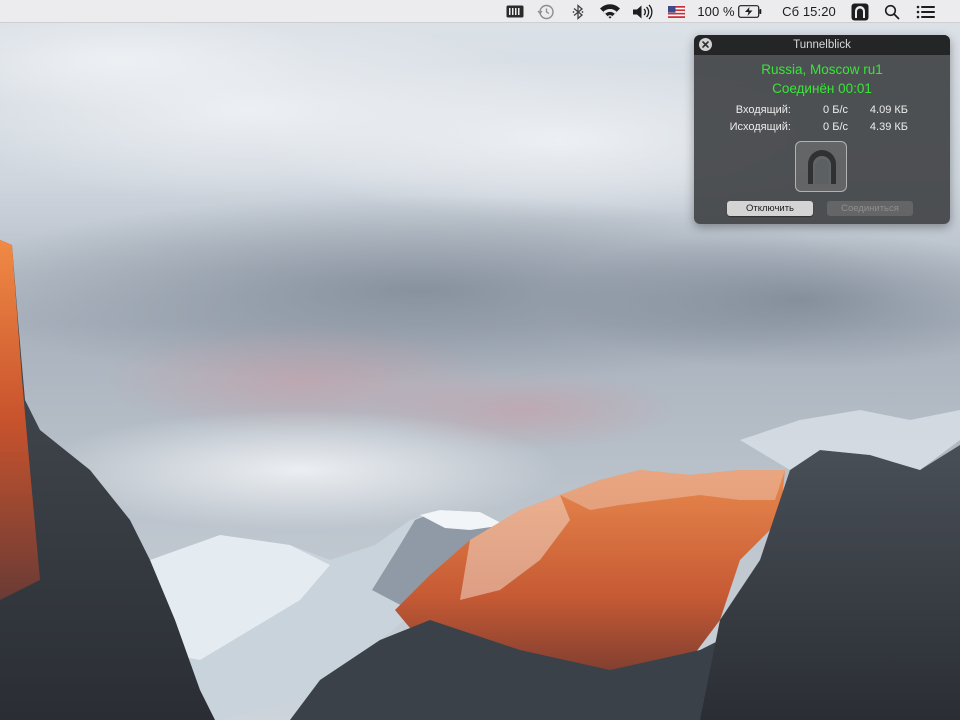 The height and width of the screenshot is (720, 960). Describe the element at coordinates (705, 44) in the screenshot. I see `close-icon` at that location.